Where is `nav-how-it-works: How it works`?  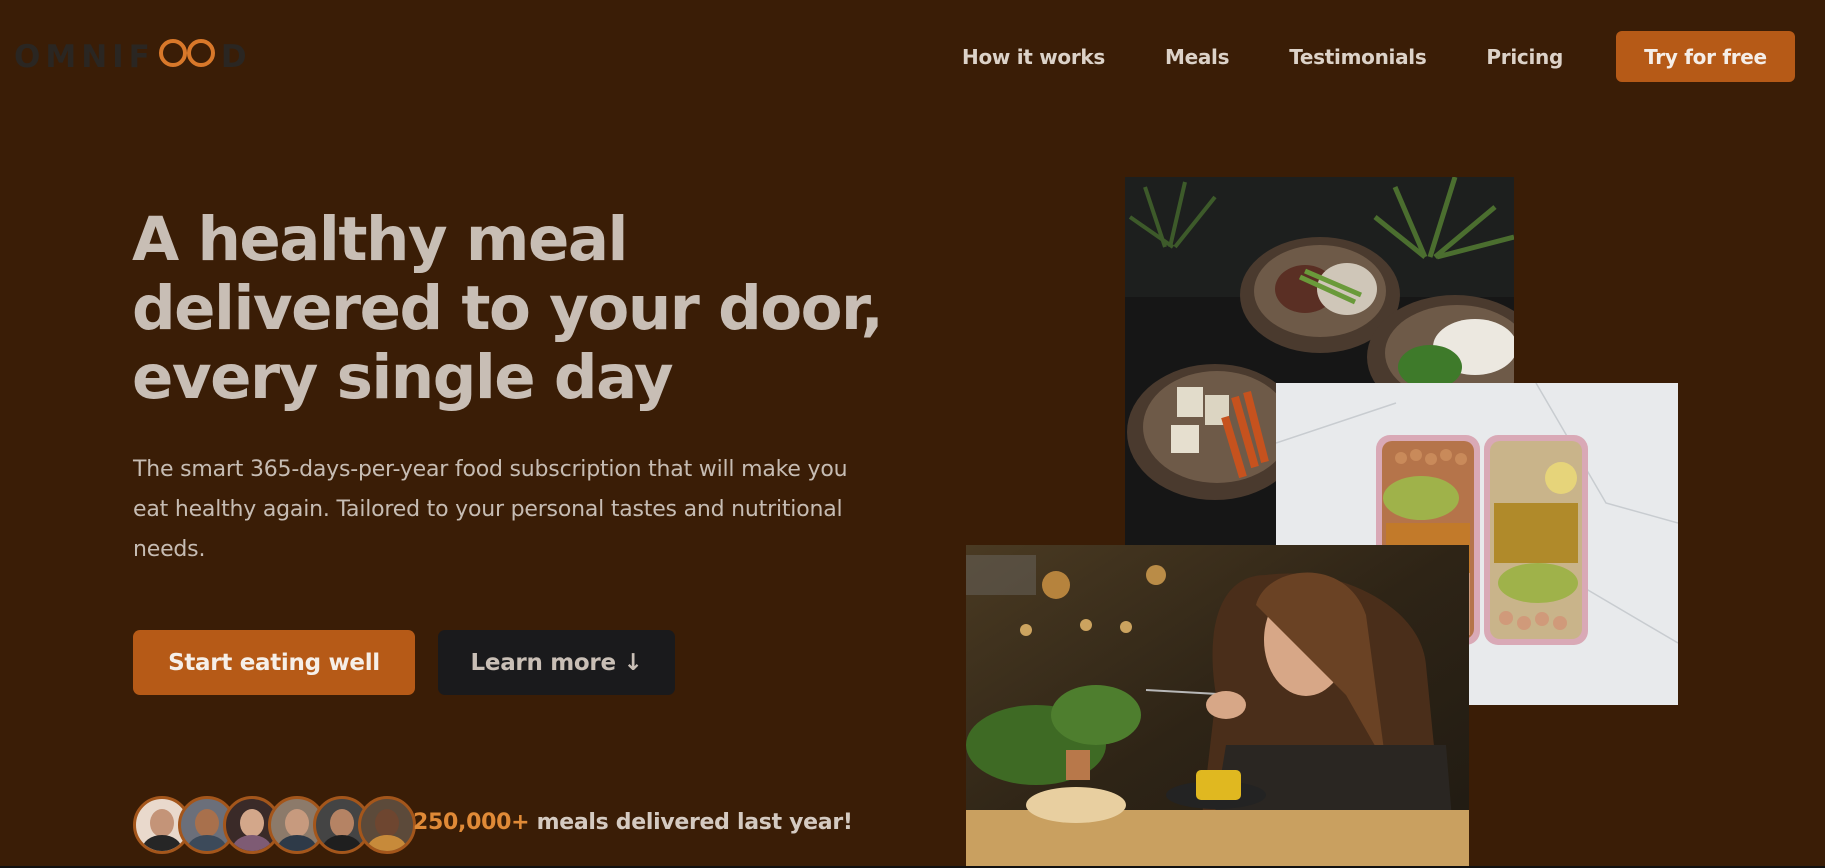 nav-how-it-works: How it works is located at coordinates (1033, 57).